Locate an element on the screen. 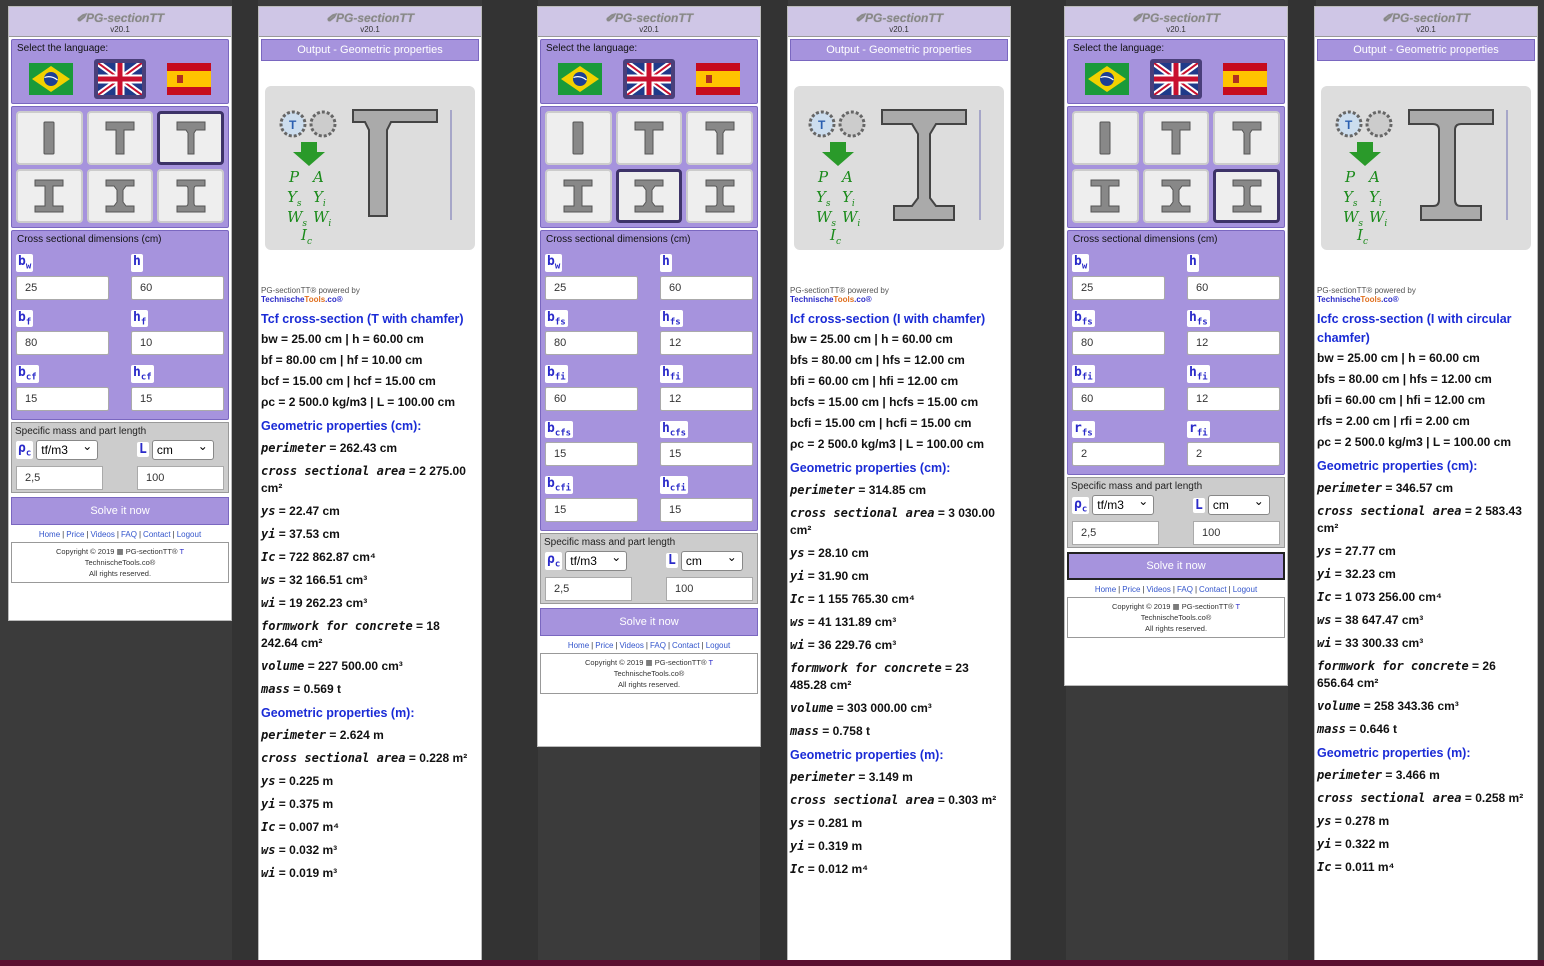 This screenshot has width=1544, height=966. symbol-hfs: hfs is located at coordinates (671, 318).